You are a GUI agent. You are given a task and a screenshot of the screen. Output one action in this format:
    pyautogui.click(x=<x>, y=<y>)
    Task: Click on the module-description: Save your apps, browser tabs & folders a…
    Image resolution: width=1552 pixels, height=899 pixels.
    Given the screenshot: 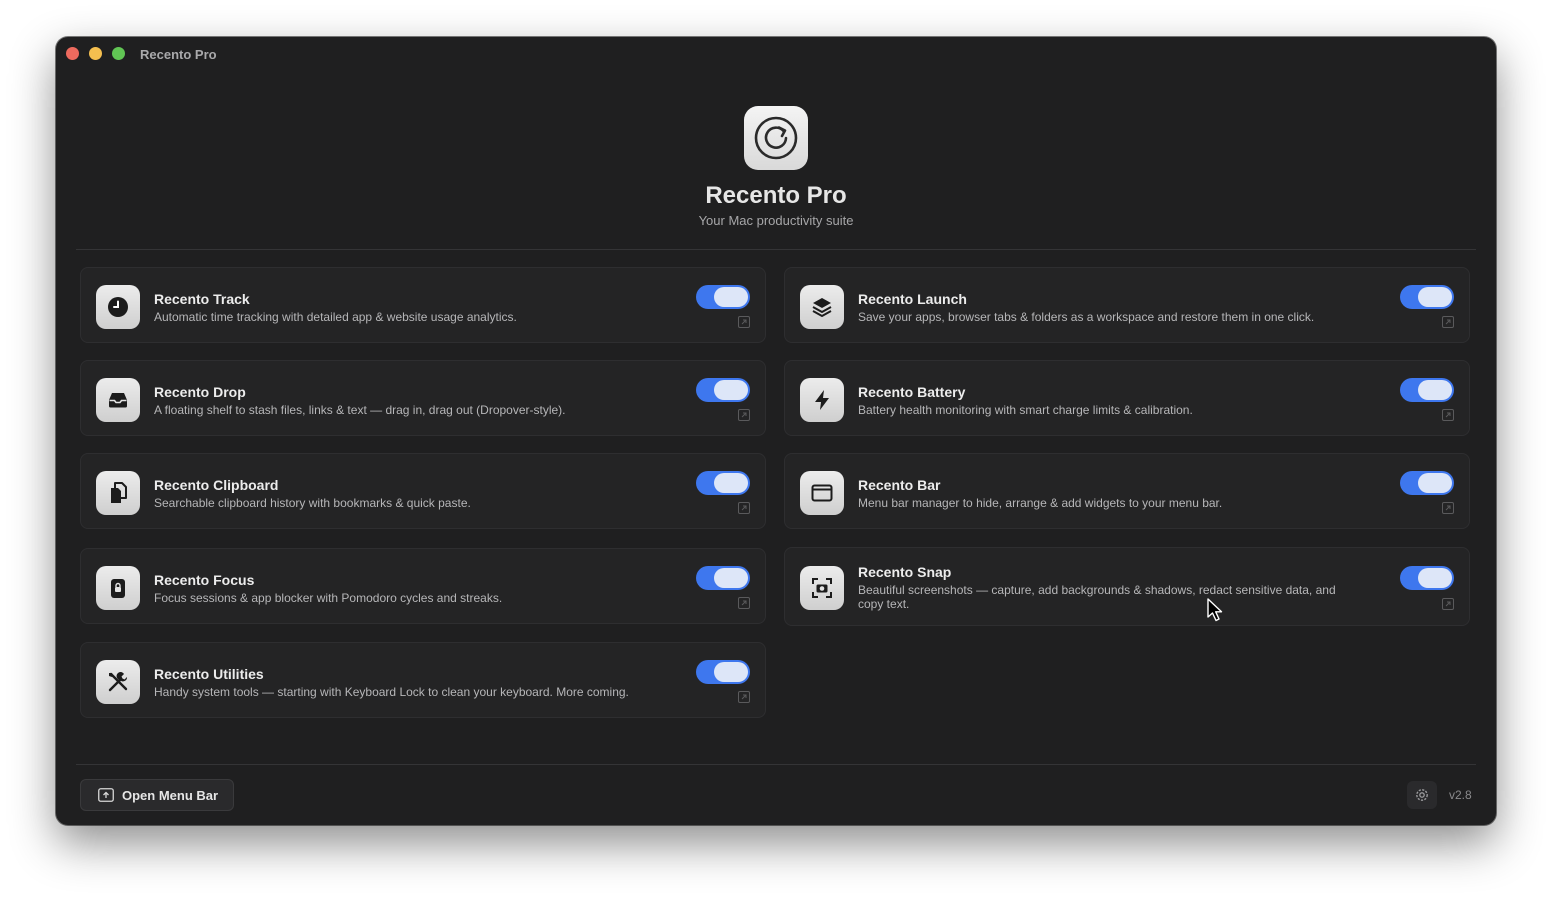 What is the action you would take?
    pyautogui.click(x=1086, y=317)
    